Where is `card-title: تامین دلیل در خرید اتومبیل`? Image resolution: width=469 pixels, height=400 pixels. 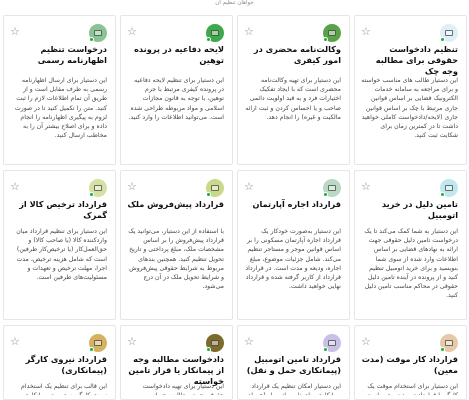
card-title: تامین دلیل در خرید اتومبیل is located at coordinates (419, 209).